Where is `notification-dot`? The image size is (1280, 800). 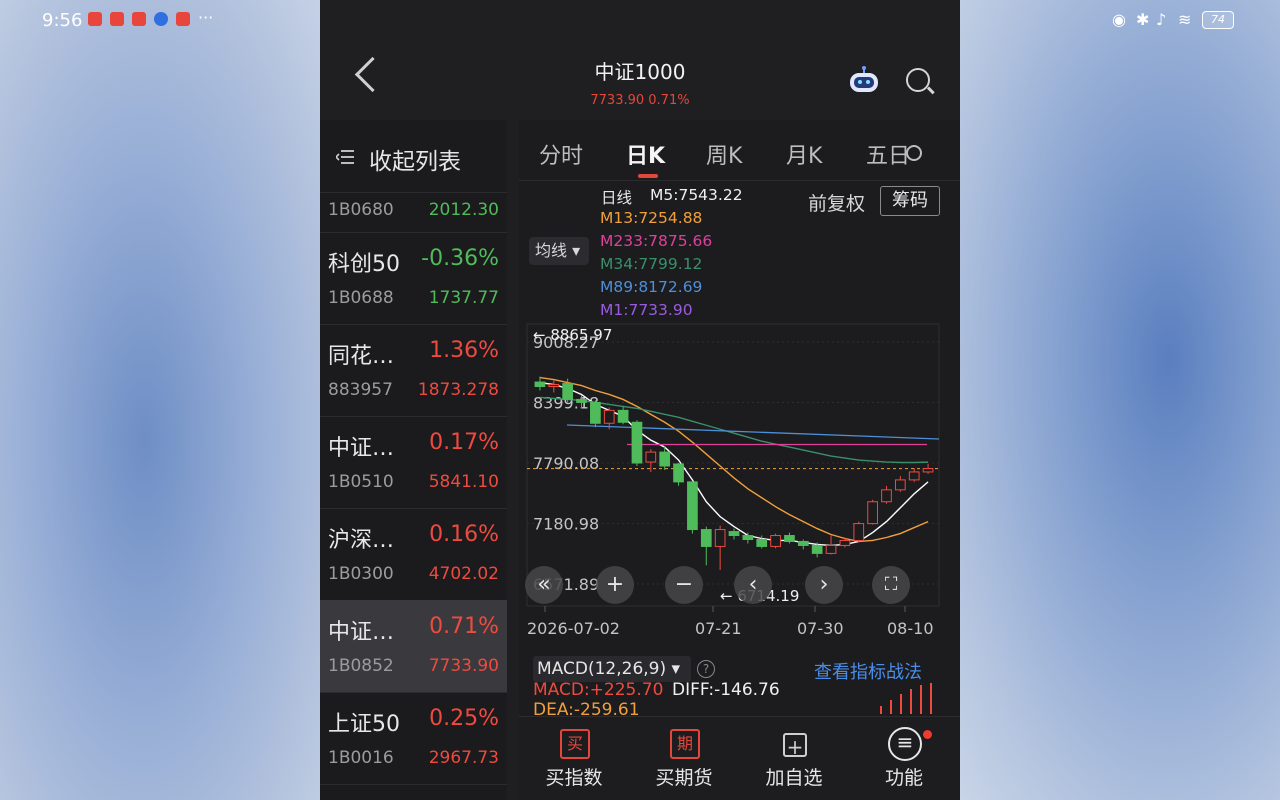 notification-dot is located at coordinates (927, 734).